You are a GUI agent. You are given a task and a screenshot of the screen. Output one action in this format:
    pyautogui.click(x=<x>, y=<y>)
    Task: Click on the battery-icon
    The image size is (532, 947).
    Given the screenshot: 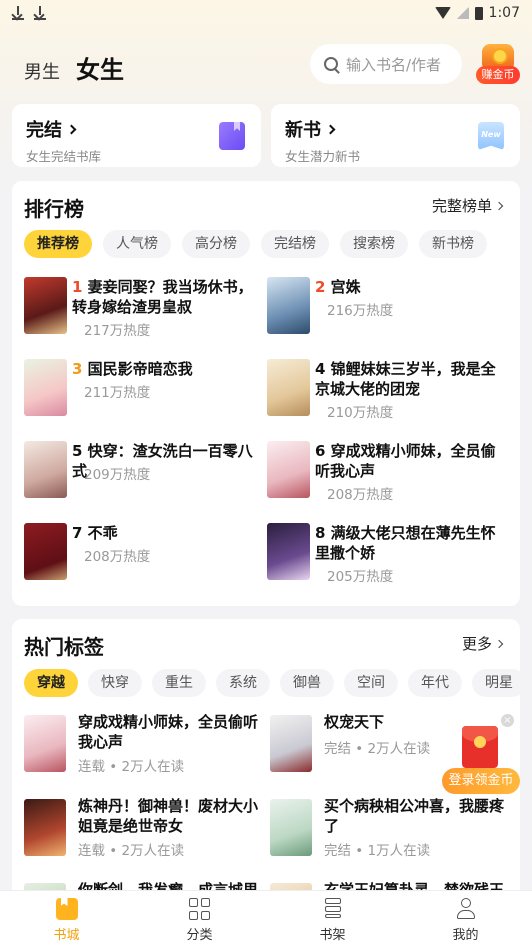 What is the action you would take?
    pyautogui.click(x=478, y=13)
    